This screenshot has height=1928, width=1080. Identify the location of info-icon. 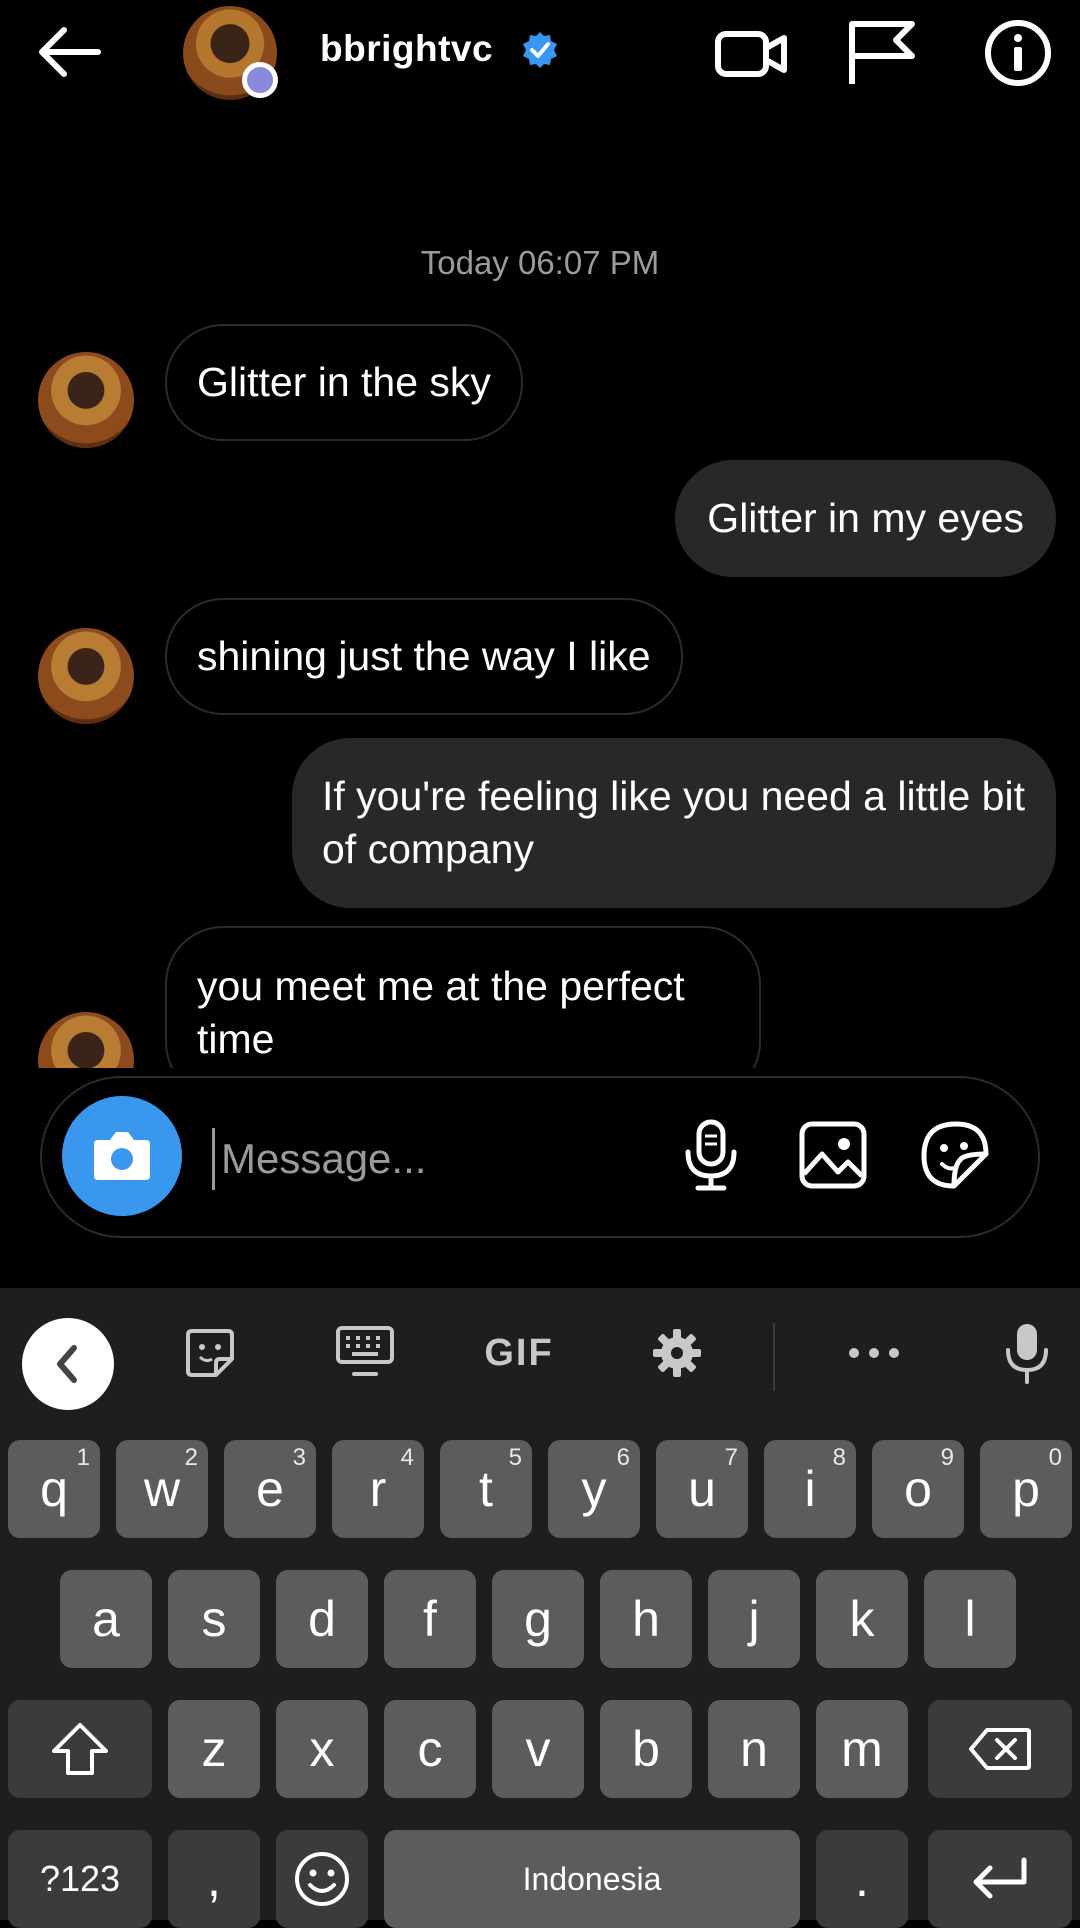
(1018, 53).